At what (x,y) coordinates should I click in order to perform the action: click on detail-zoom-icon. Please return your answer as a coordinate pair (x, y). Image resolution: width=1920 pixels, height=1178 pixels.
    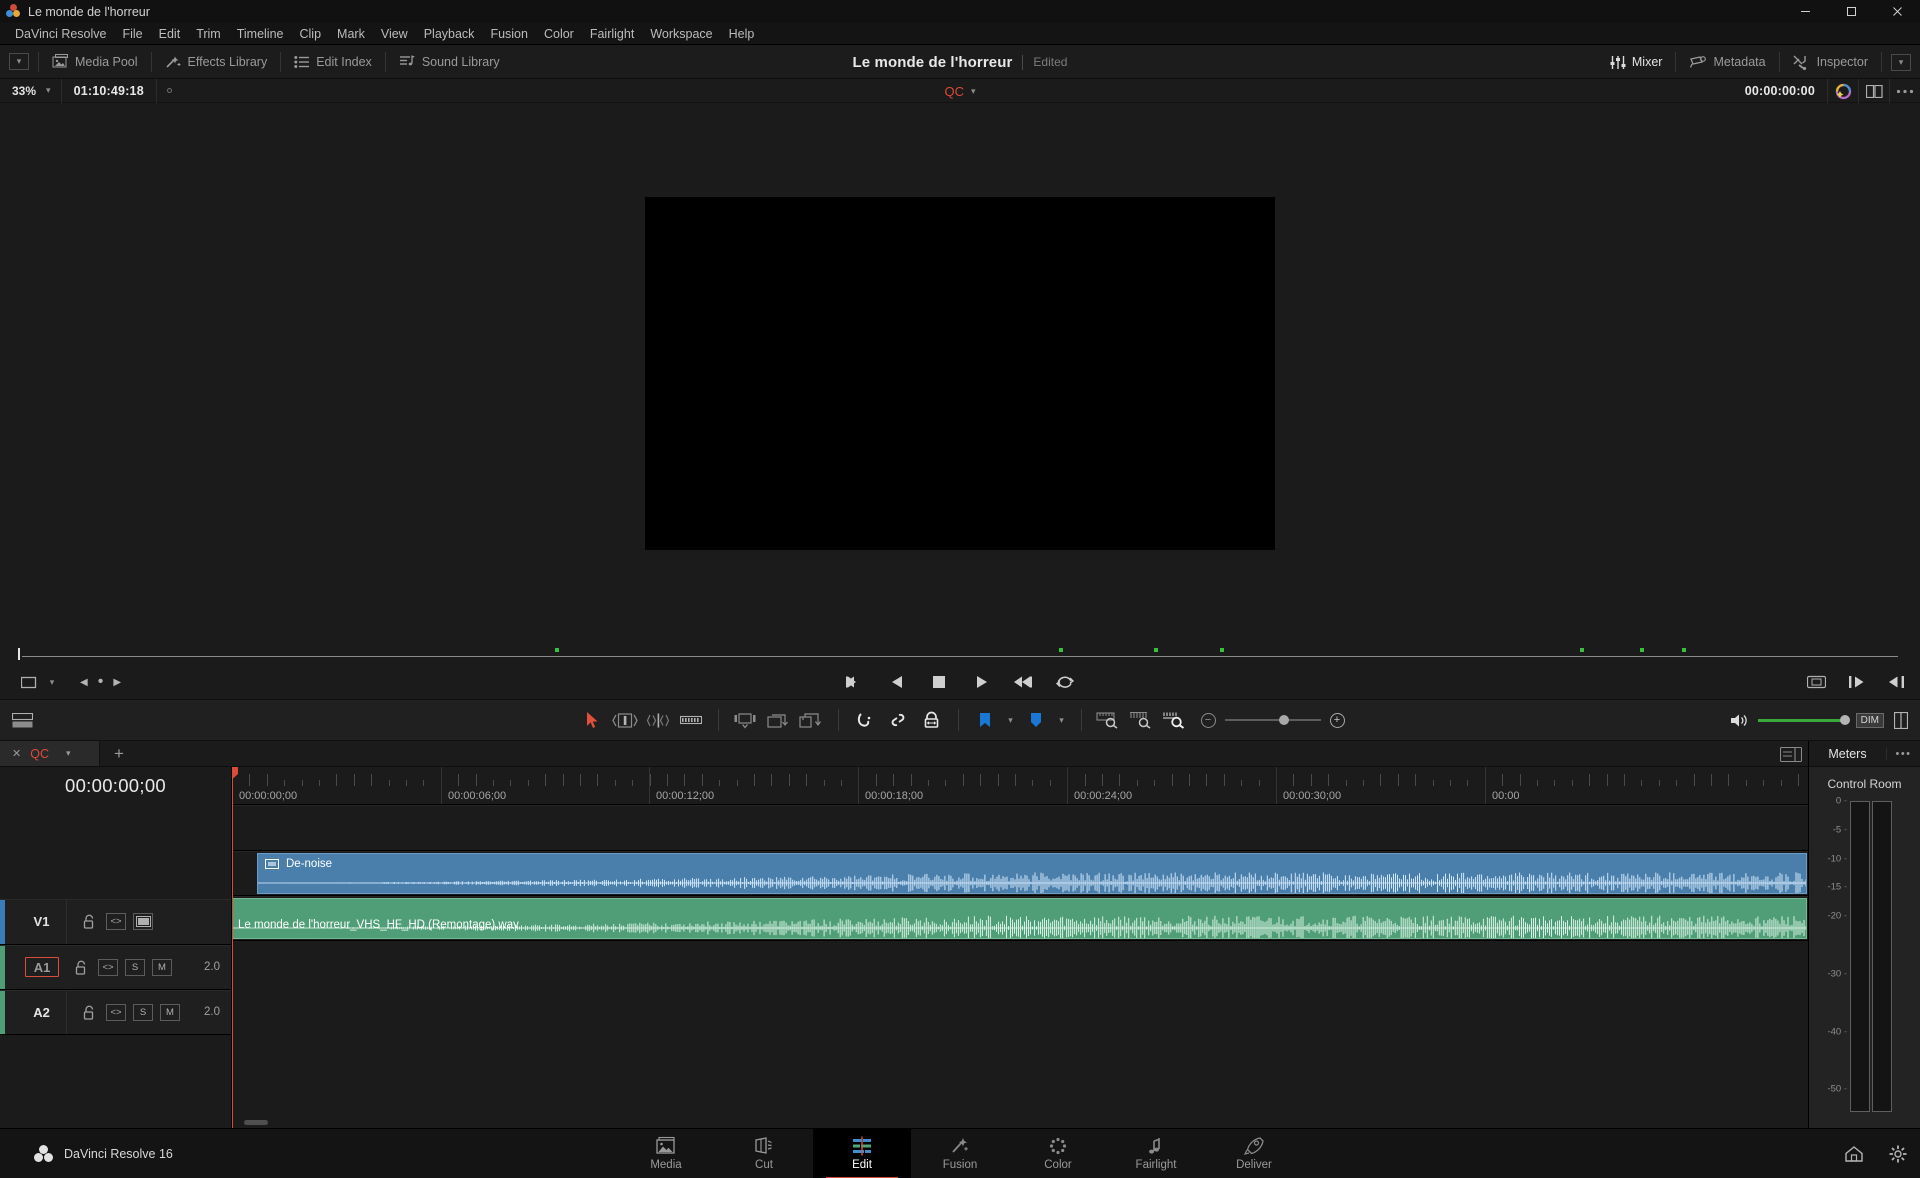
    Looking at the image, I should click on (1141, 720).